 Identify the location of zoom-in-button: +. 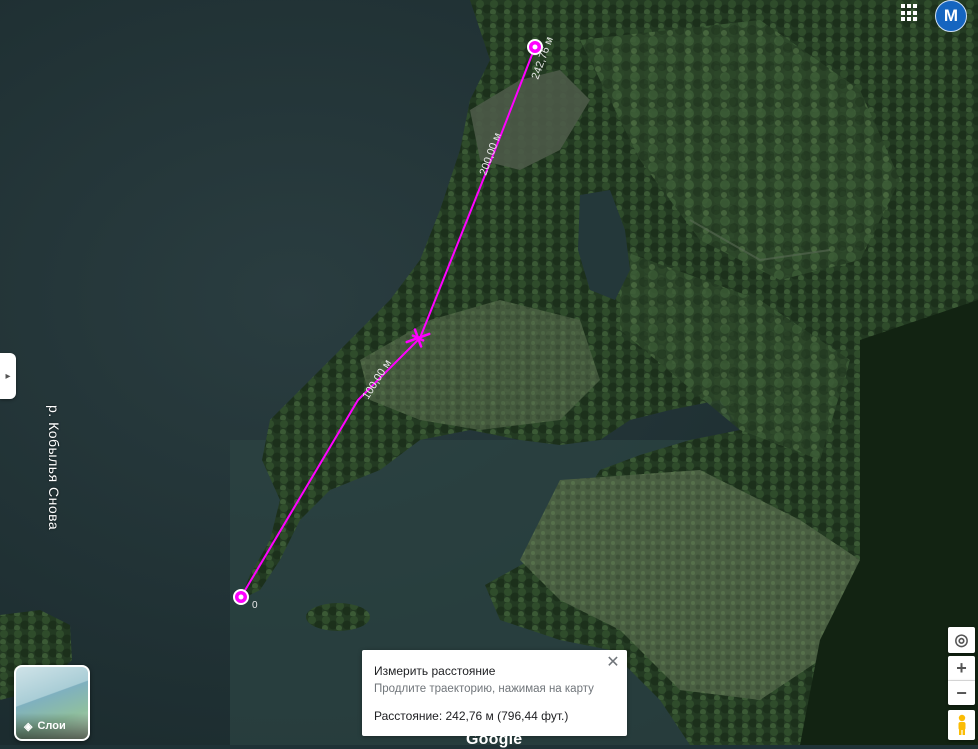
(961, 668).